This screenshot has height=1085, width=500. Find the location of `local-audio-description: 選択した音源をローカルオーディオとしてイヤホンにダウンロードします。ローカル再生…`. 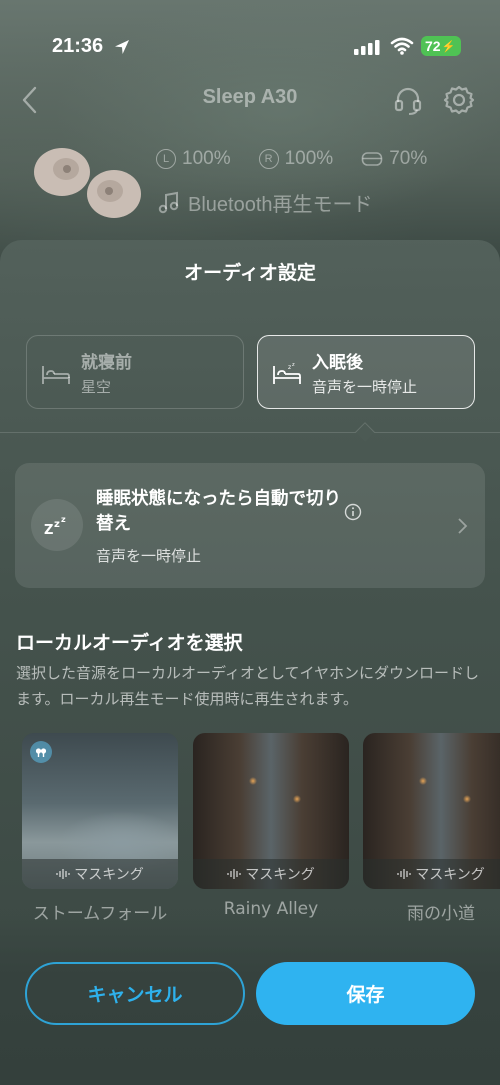

local-audio-description: 選択した音源をローカルオーディオとしてイヤホンにダウンロードします。ローカル再生… is located at coordinates (248, 686).